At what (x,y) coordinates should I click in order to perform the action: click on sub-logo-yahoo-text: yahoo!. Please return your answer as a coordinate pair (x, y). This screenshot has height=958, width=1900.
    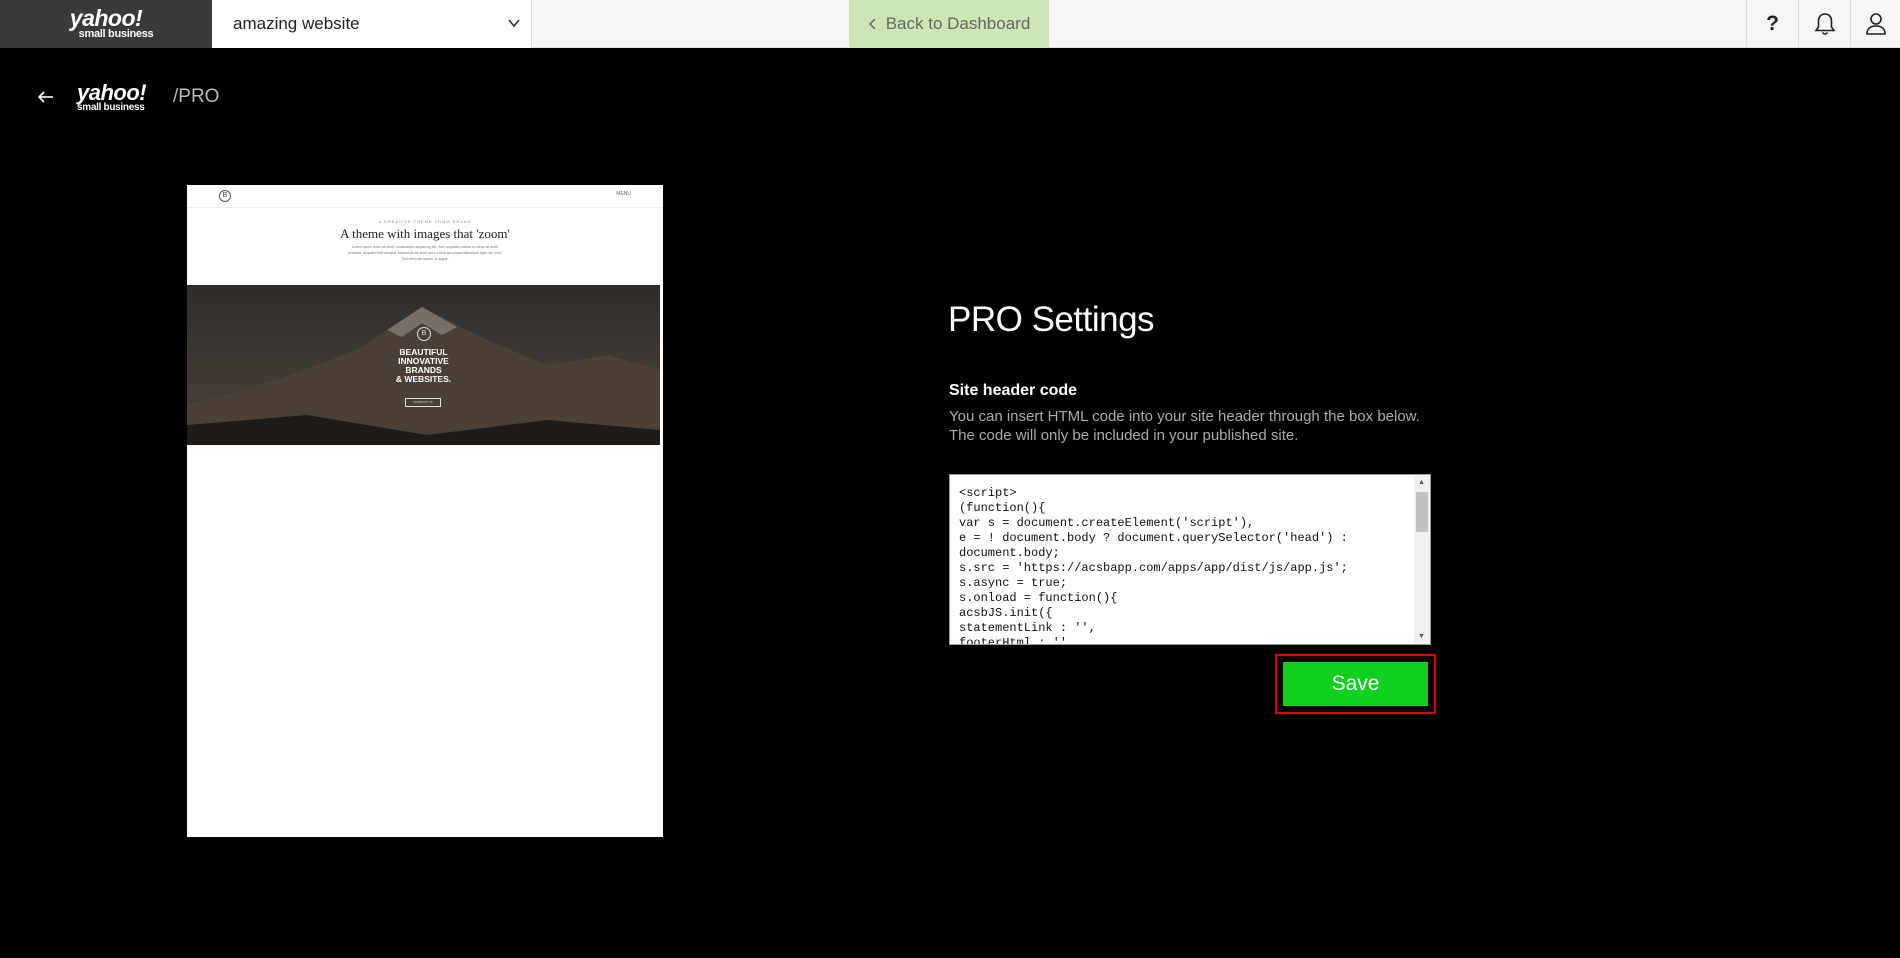
    Looking at the image, I should click on (112, 92).